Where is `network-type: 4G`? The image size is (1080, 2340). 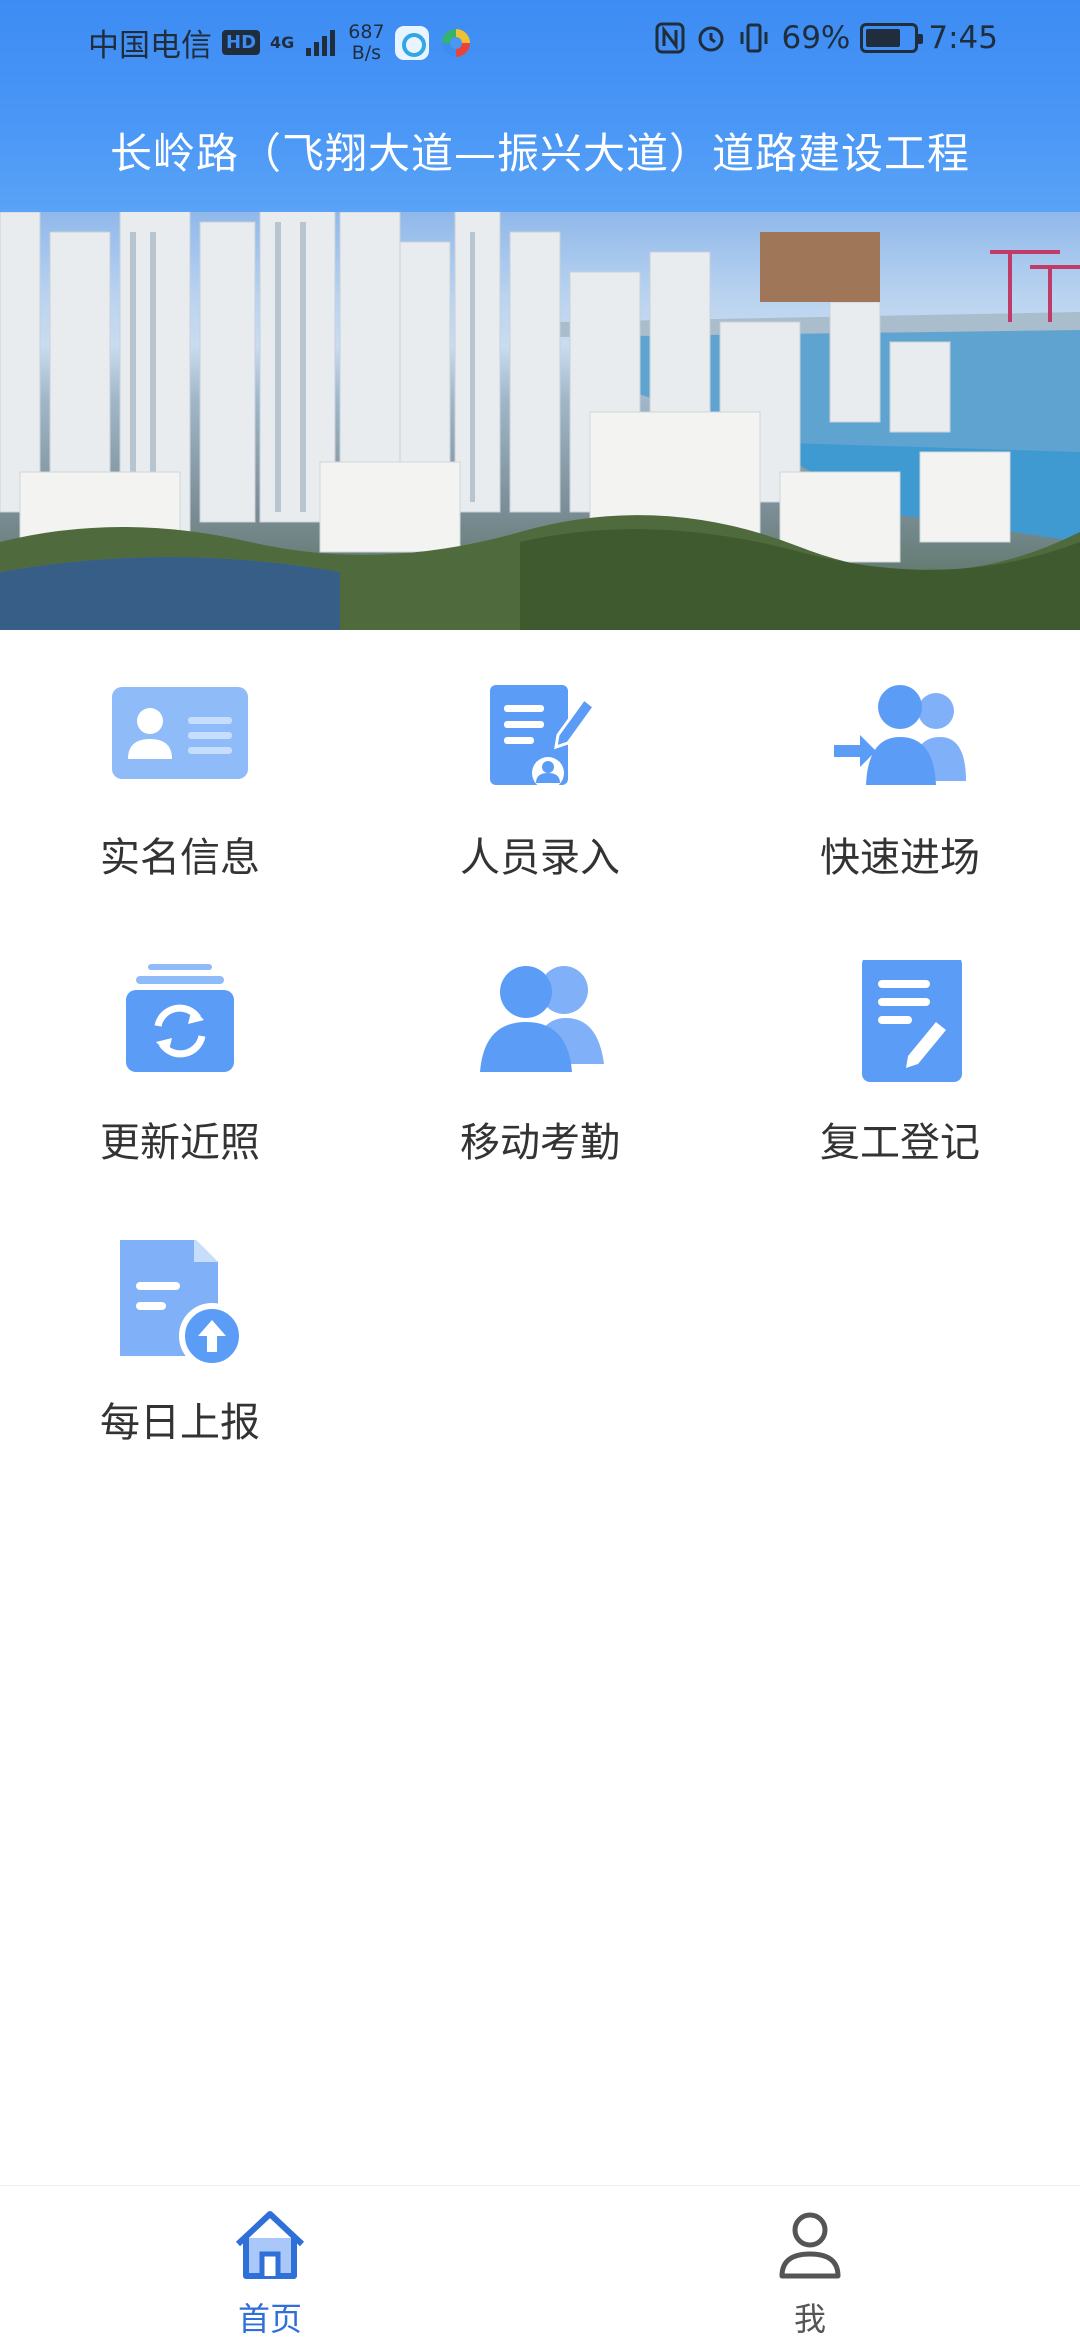
network-type: 4G is located at coordinates (282, 42).